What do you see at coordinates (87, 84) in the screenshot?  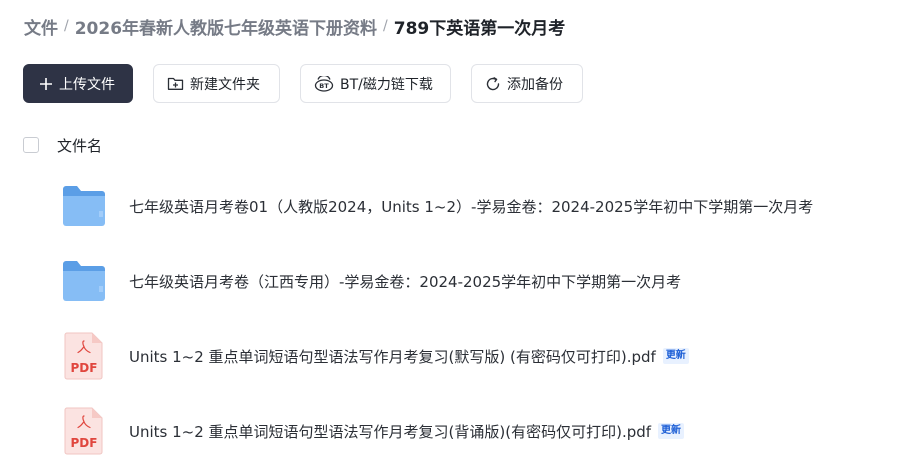 I see `upload-button-label: 上传文件` at bounding box center [87, 84].